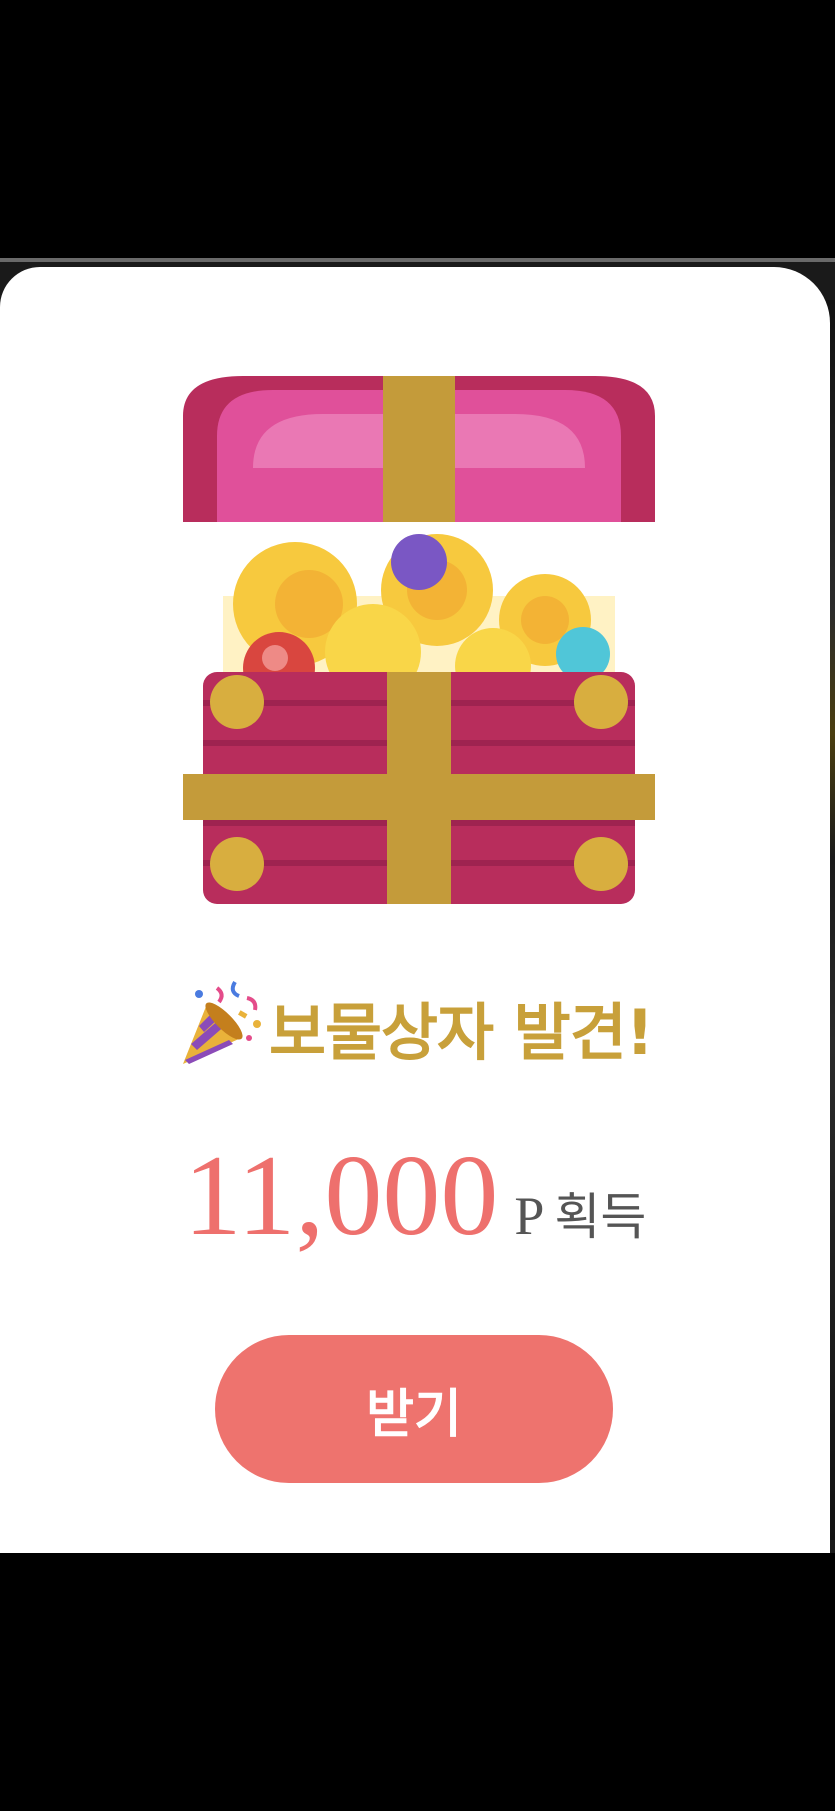 The width and height of the screenshot is (835, 1811). Describe the element at coordinates (461, 1032) in the screenshot. I see `modal-title-text: 보물상자 발견!` at that location.